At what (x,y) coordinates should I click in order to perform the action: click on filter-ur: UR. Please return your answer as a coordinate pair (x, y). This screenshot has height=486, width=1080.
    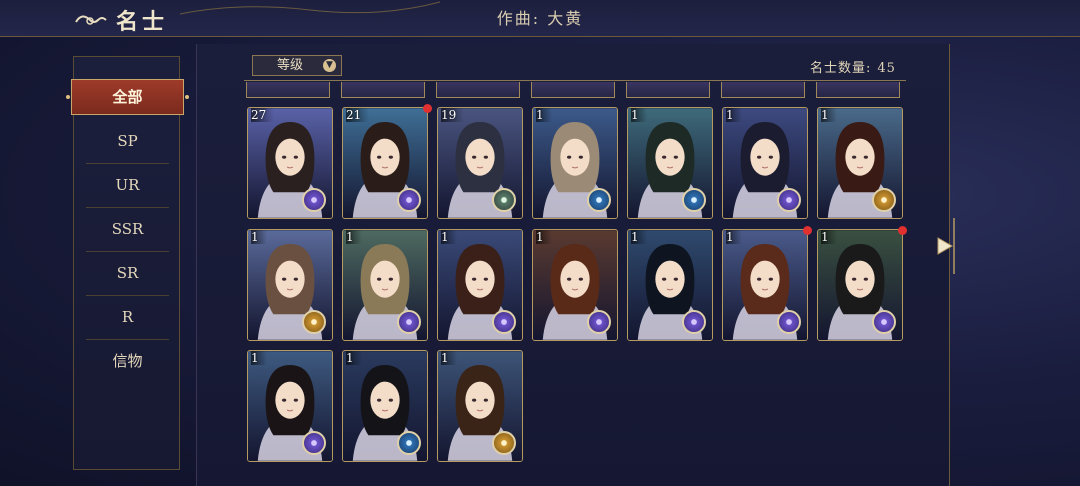
    Looking at the image, I should click on (127, 185).